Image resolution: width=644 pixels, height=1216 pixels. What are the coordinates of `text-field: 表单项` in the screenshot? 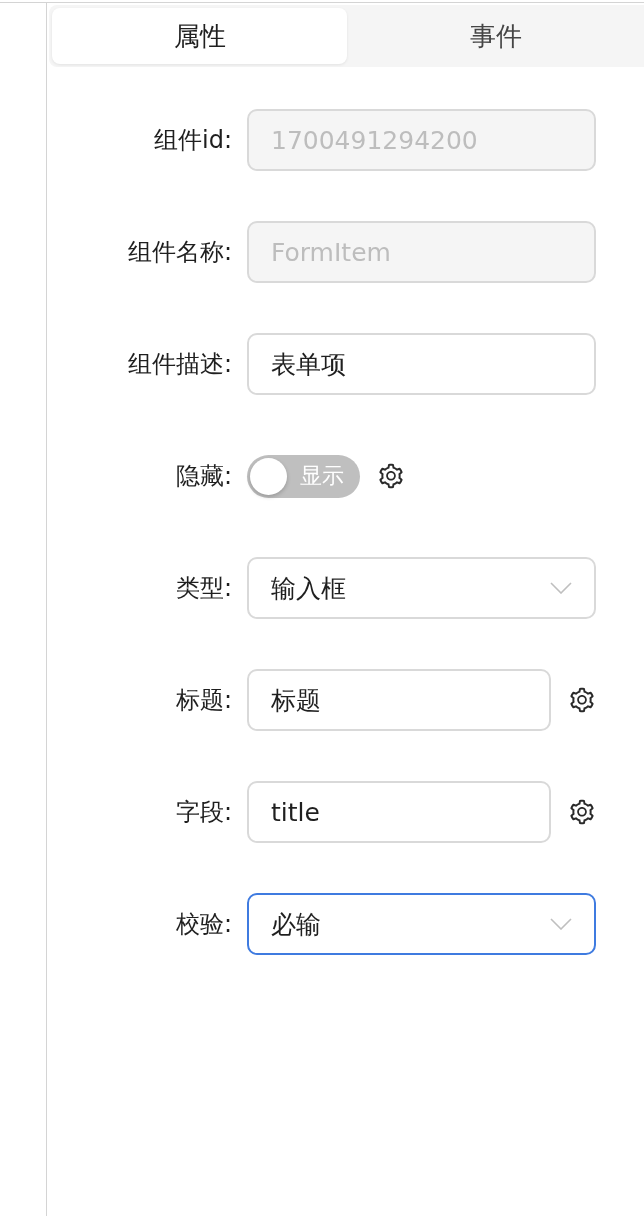 It's located at (421, 364).